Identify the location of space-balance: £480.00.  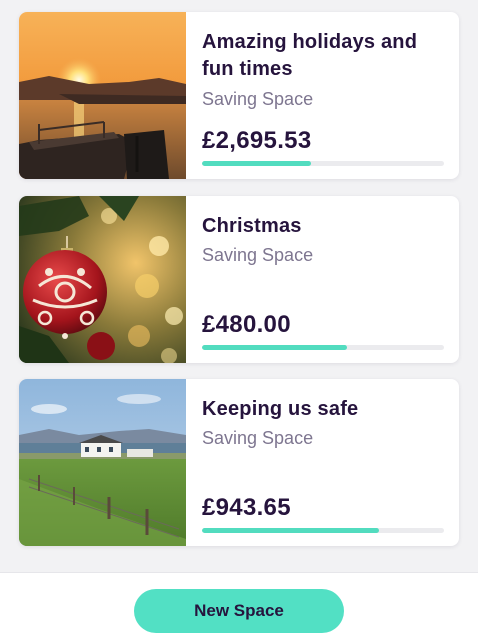
(246, 324).